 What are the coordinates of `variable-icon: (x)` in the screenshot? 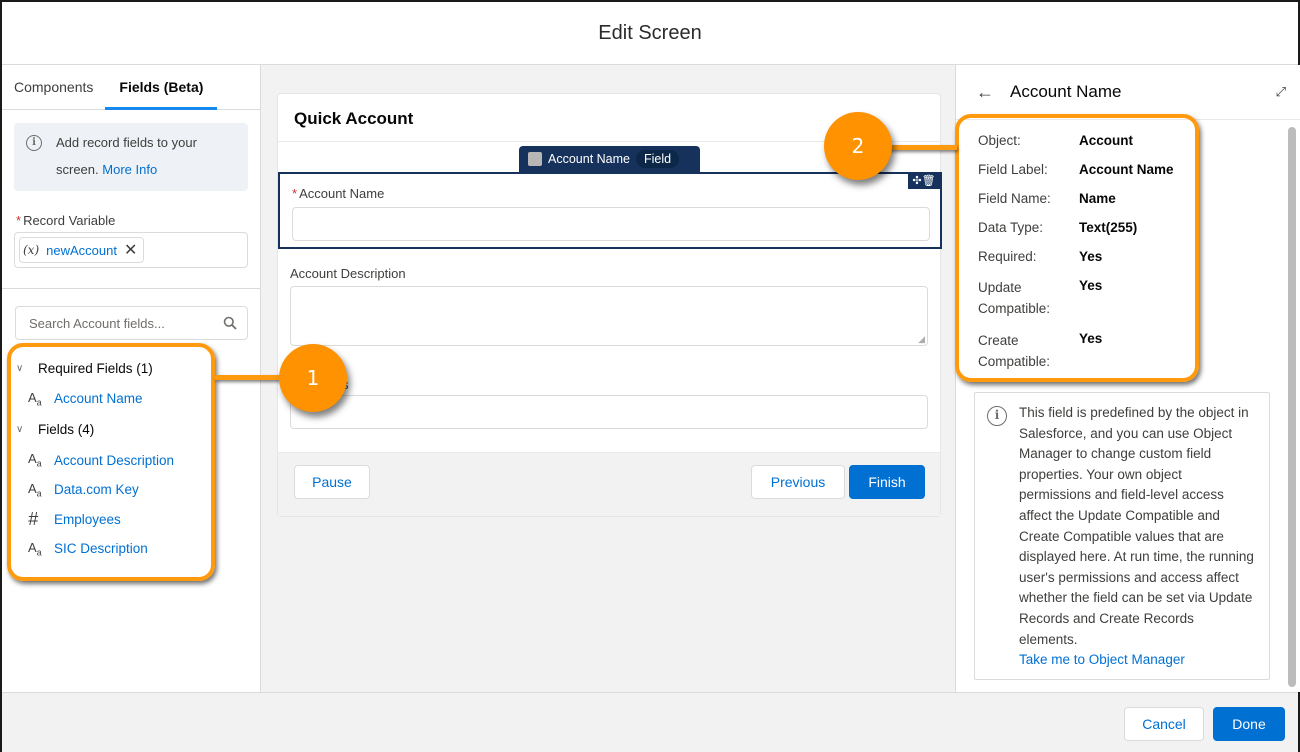 It's located at (31, 250).